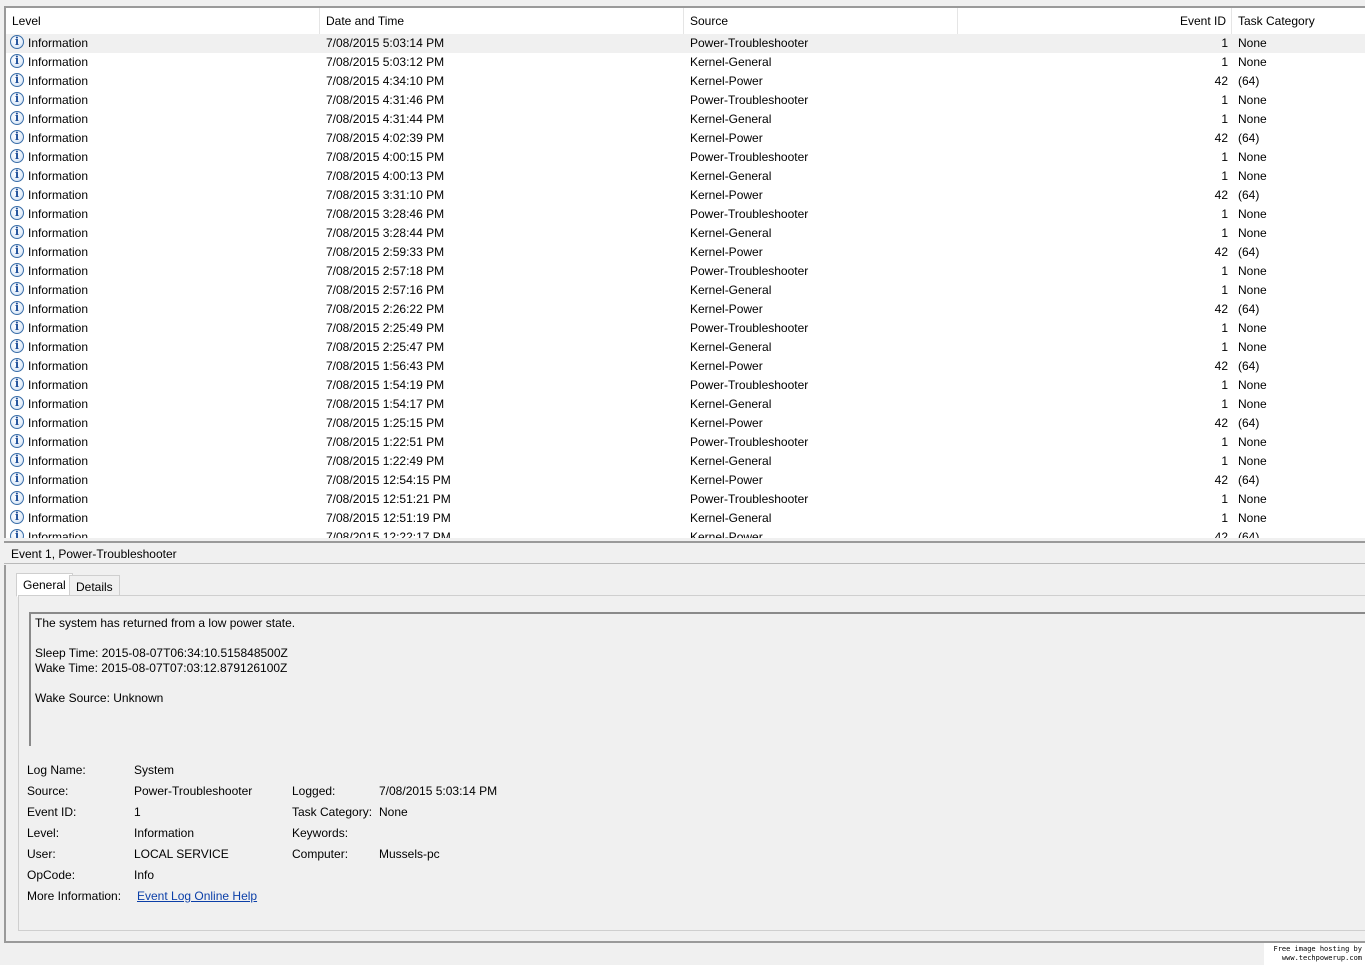 This screenshot has height=965, width=1365. What do you see at coordinates (320, 833) in the screenshot?
I see `keywords-label: Keywords:` at bounding box center [320, 833].